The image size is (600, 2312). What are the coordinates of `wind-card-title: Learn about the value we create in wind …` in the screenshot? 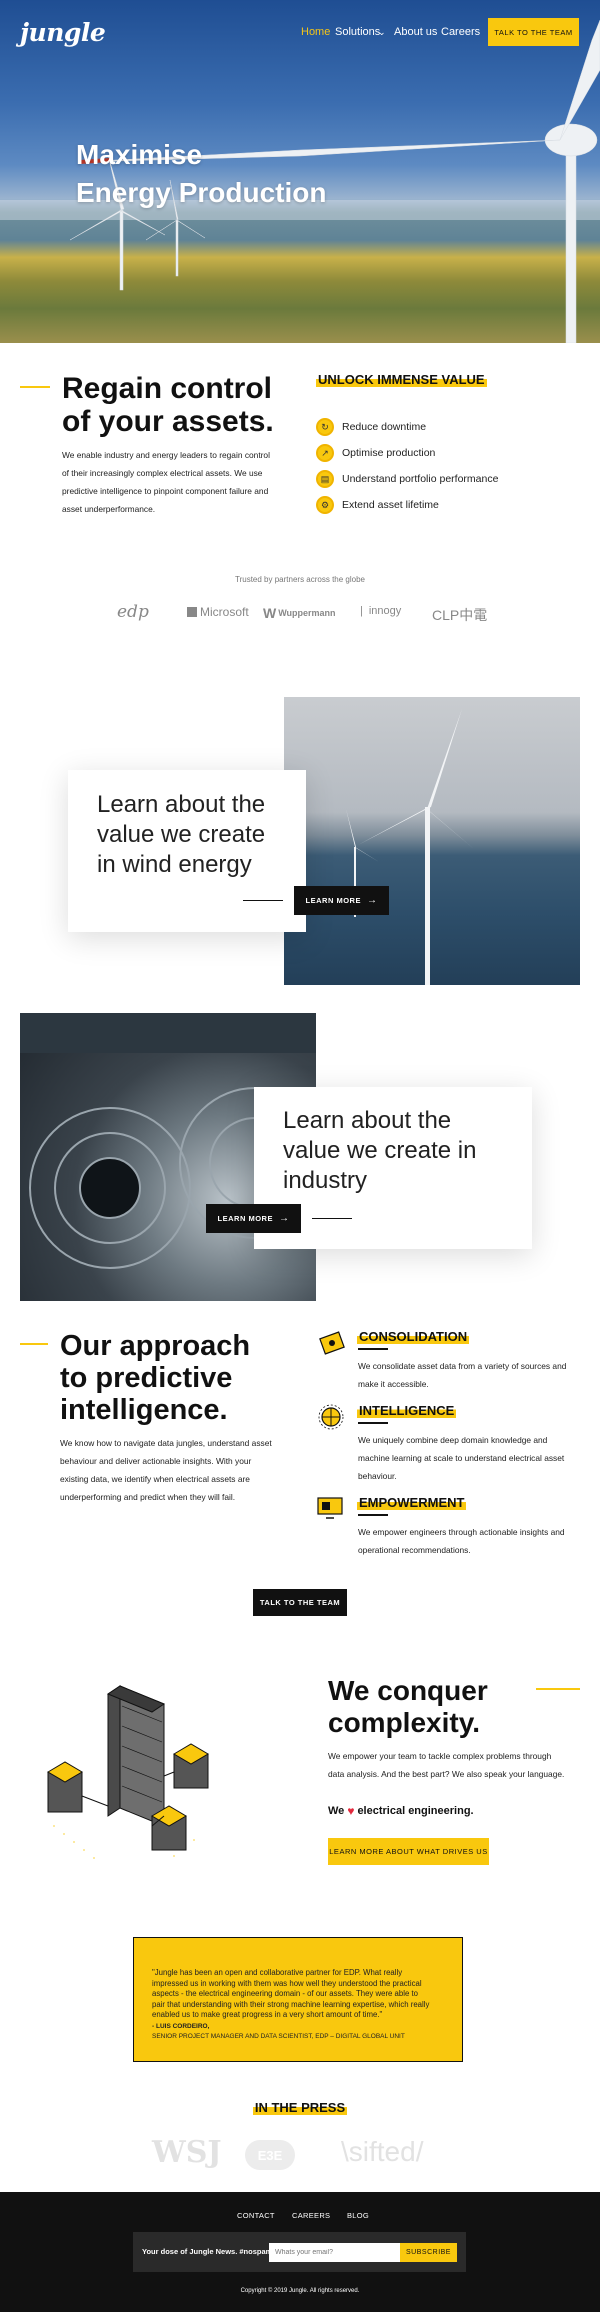 It's located at (181, 835).